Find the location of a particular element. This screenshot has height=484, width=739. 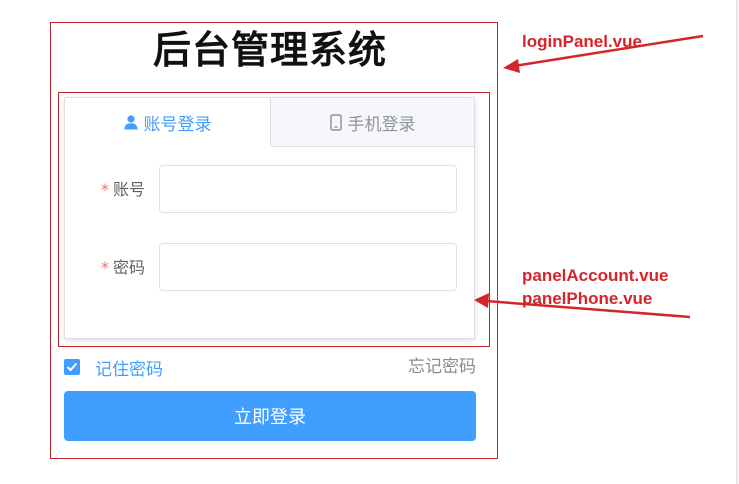

arrow-head-login-panel is located at coordinates (511, 66).